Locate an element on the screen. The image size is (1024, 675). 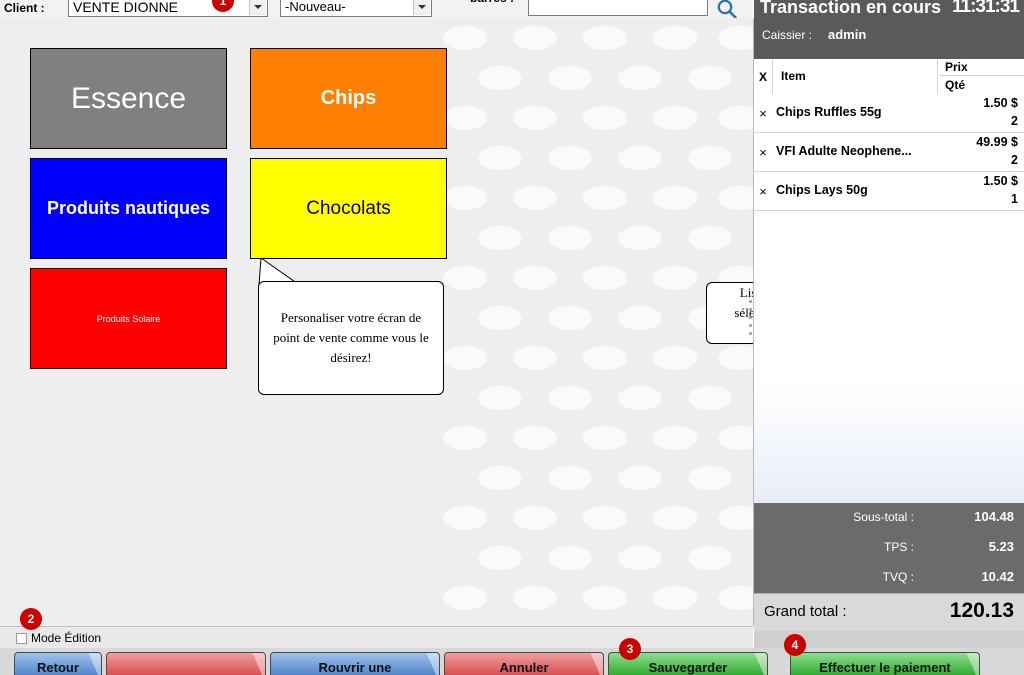
caissier-row: Caissier : admin is located at coordinates (889, 37).